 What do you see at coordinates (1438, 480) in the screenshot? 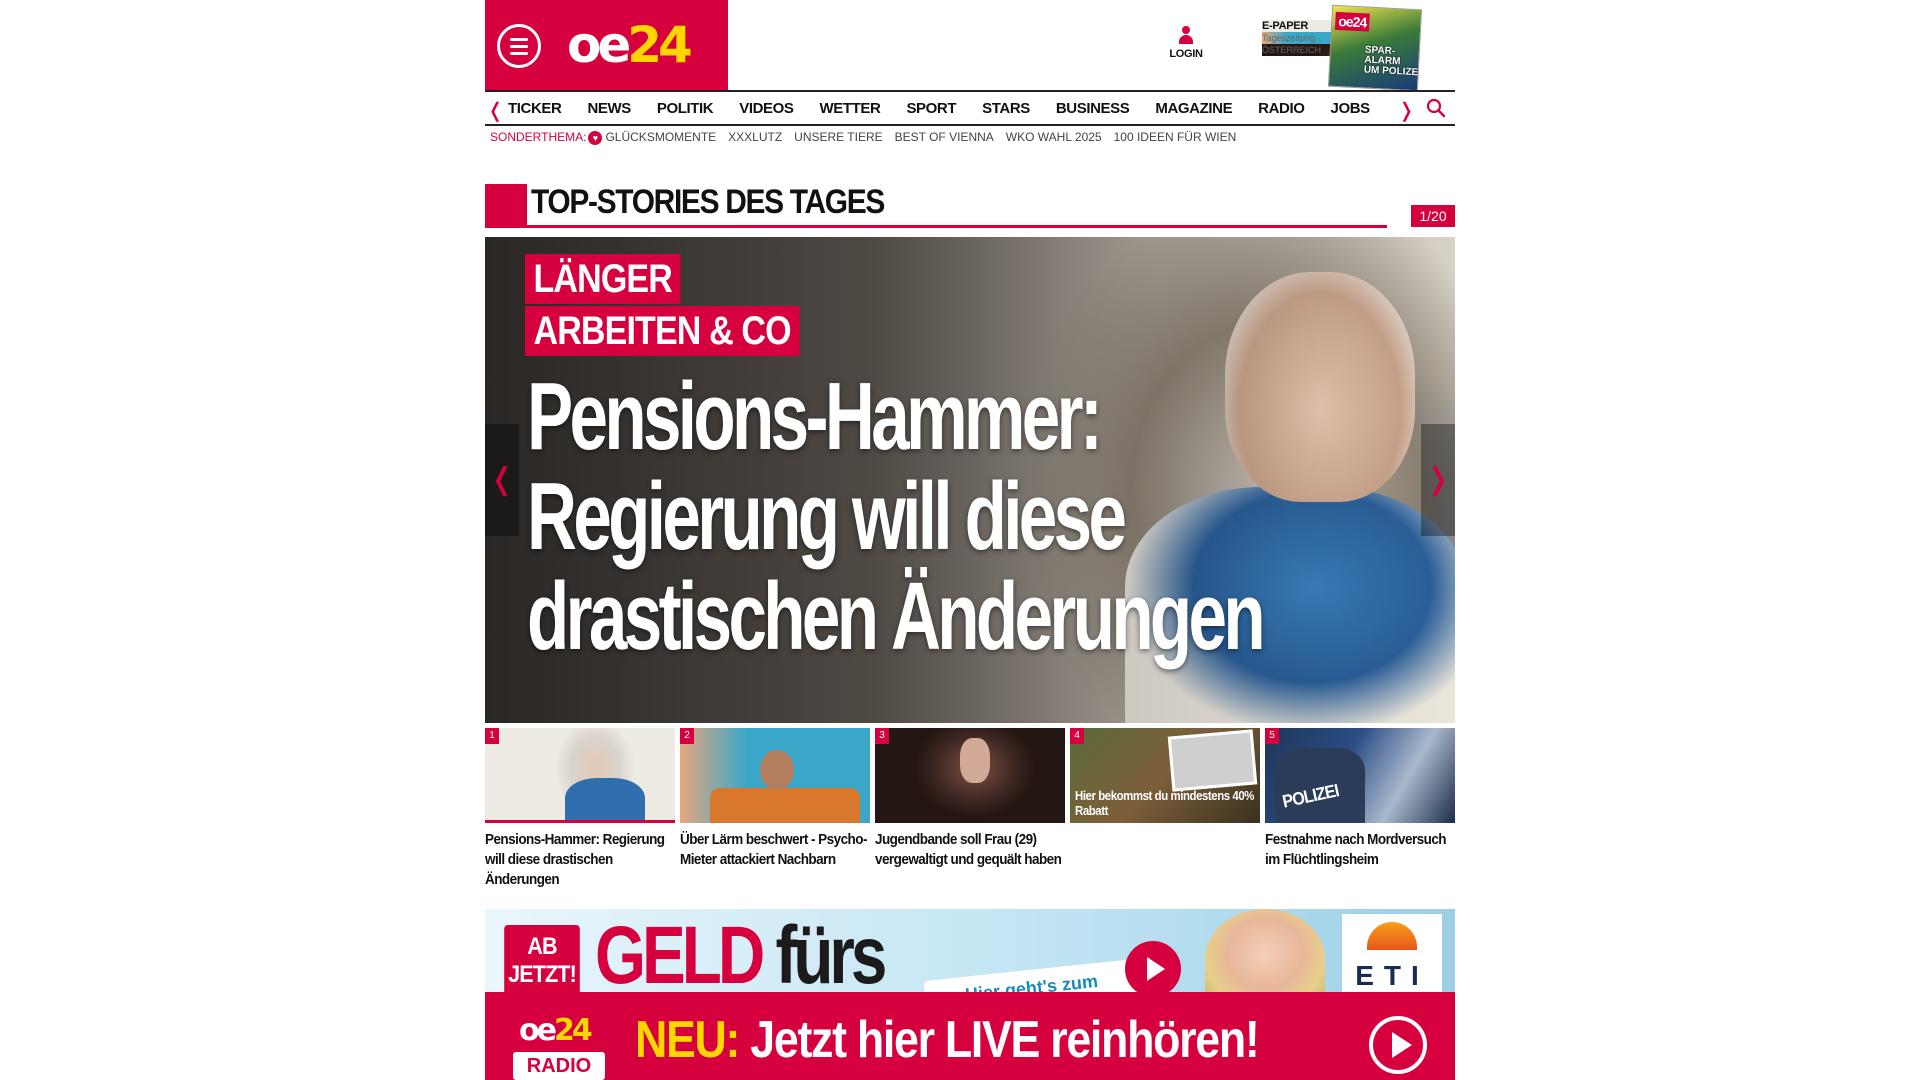
I see `carousel-next-icon: ❭` at bounding box center [1438, 480].